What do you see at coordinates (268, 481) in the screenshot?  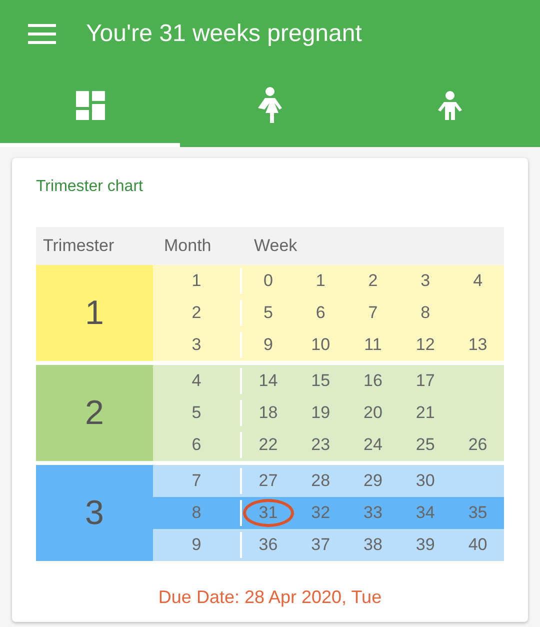 I see `week-number: 27` at bounding box center [268, 481].